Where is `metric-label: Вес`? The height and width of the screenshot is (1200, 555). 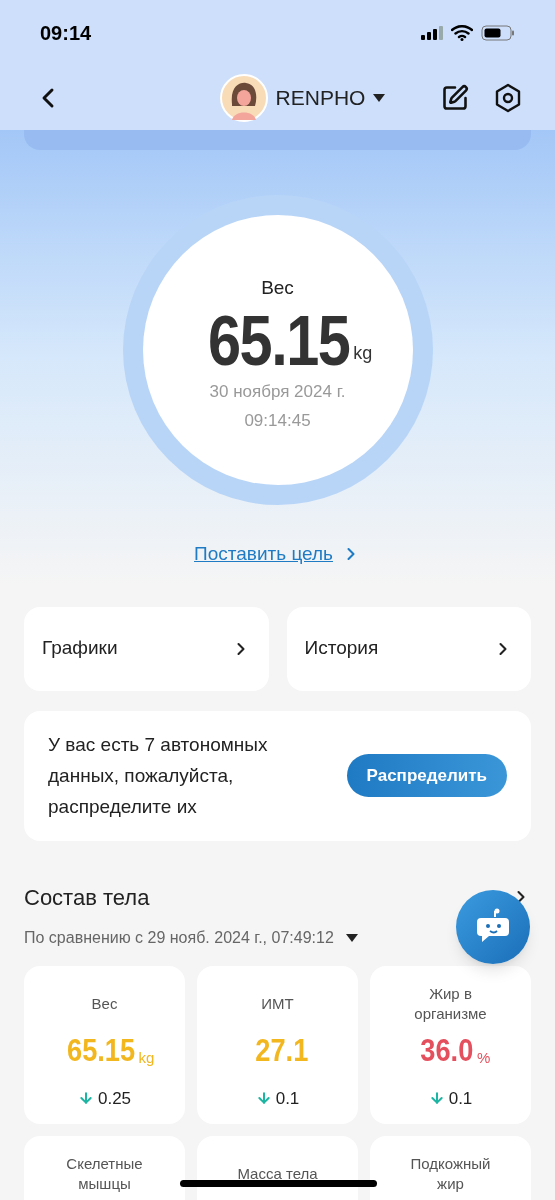
metric-label: Вес is located at coordinates (104, 1003).